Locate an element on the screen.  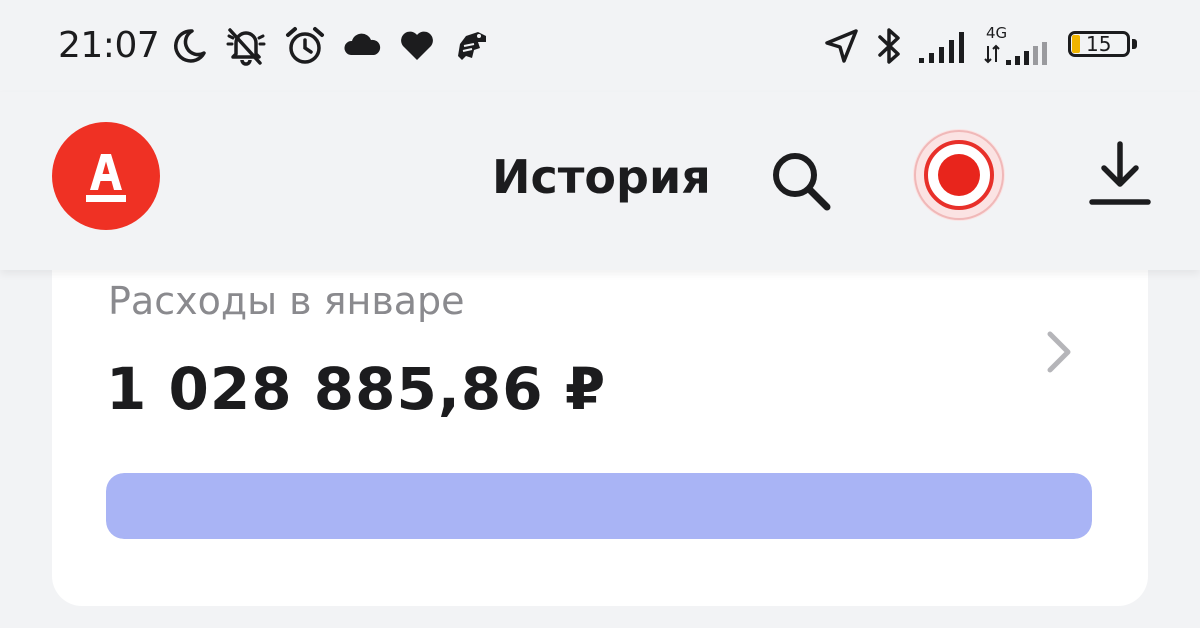
expenses-bar-fill is located at coordinates (599, 506).